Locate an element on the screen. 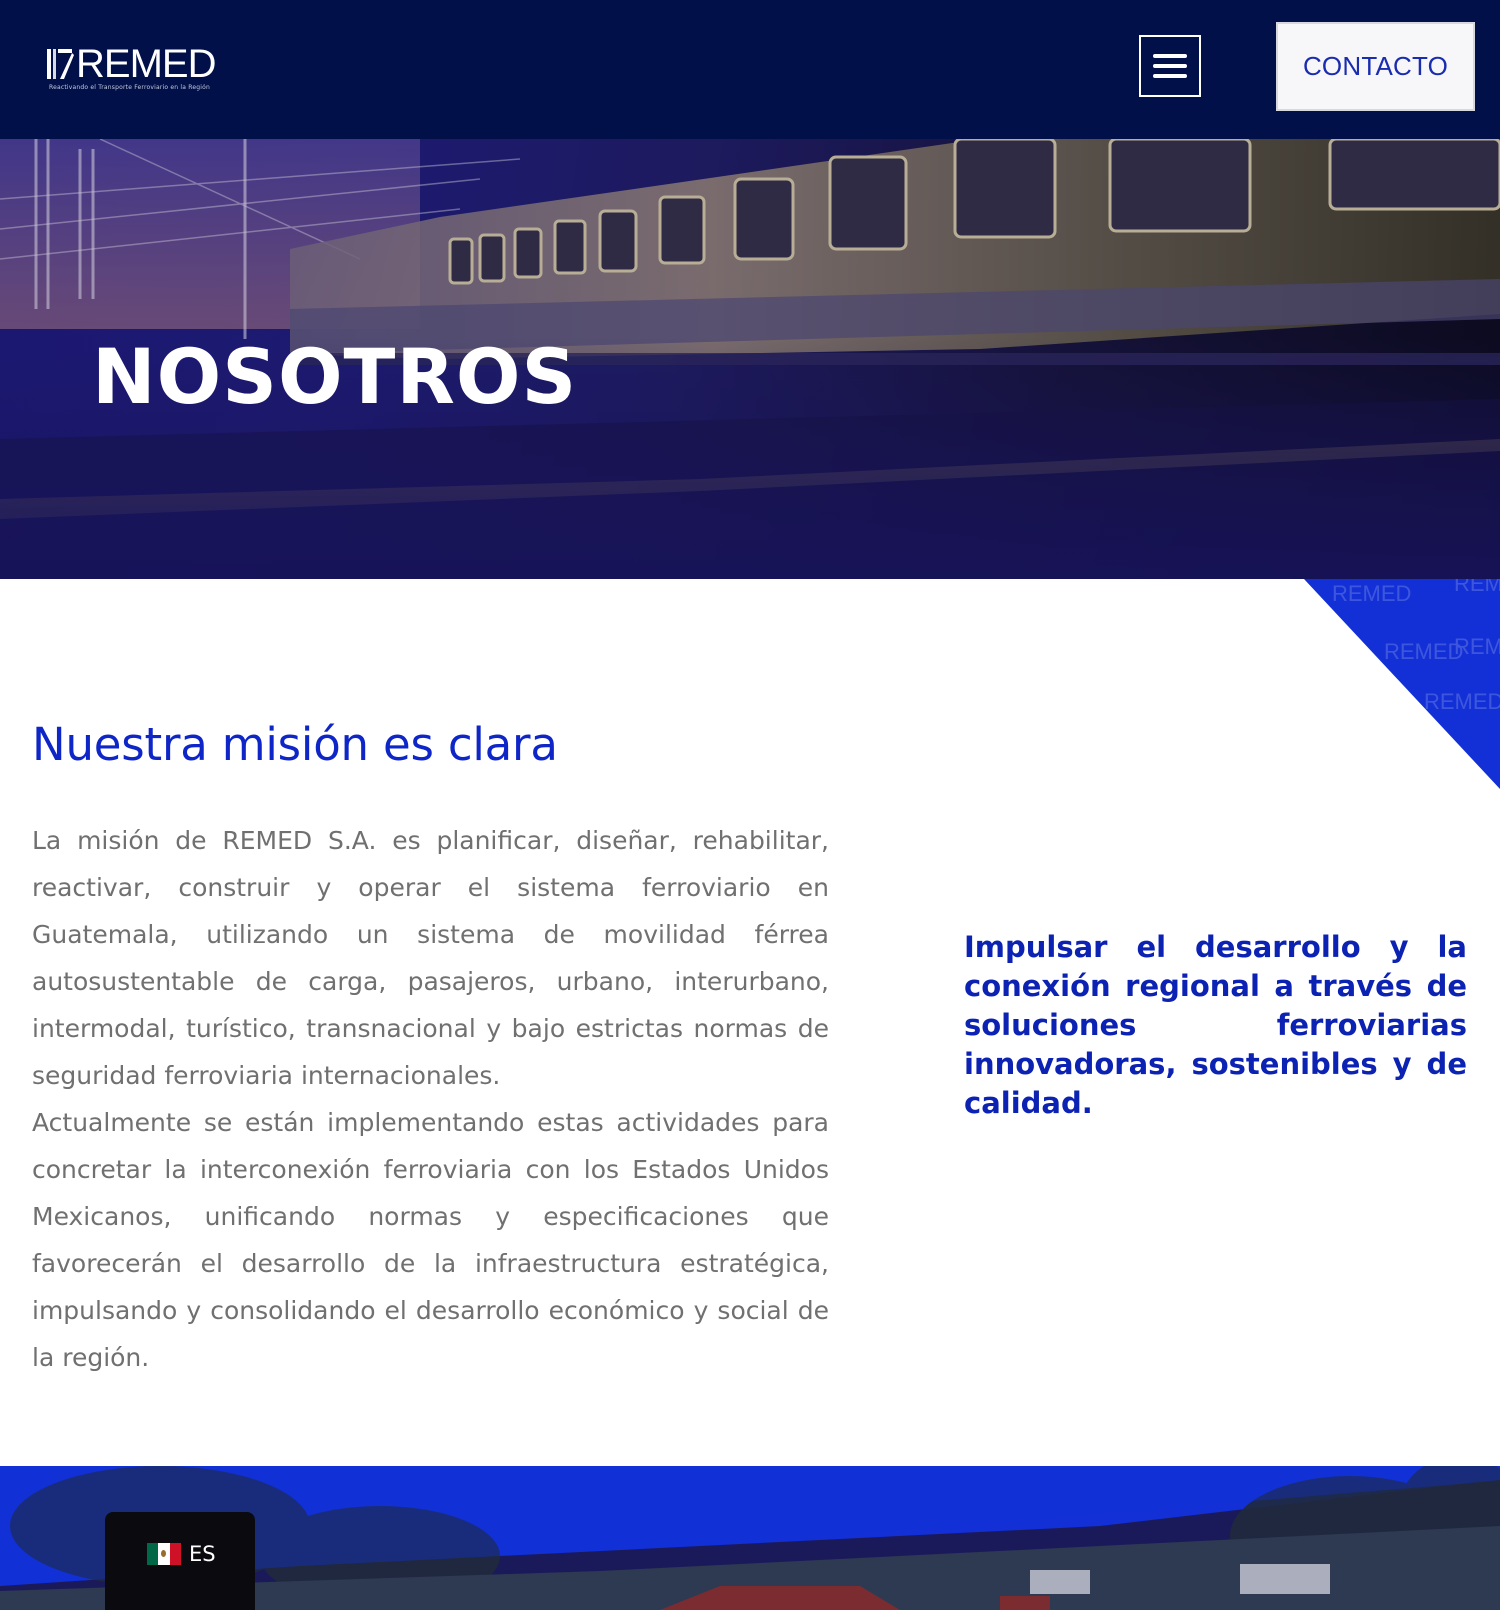 This screenshot has height=1610, width=1500. language-switcher: ES is located at coordinates (180, 1561).